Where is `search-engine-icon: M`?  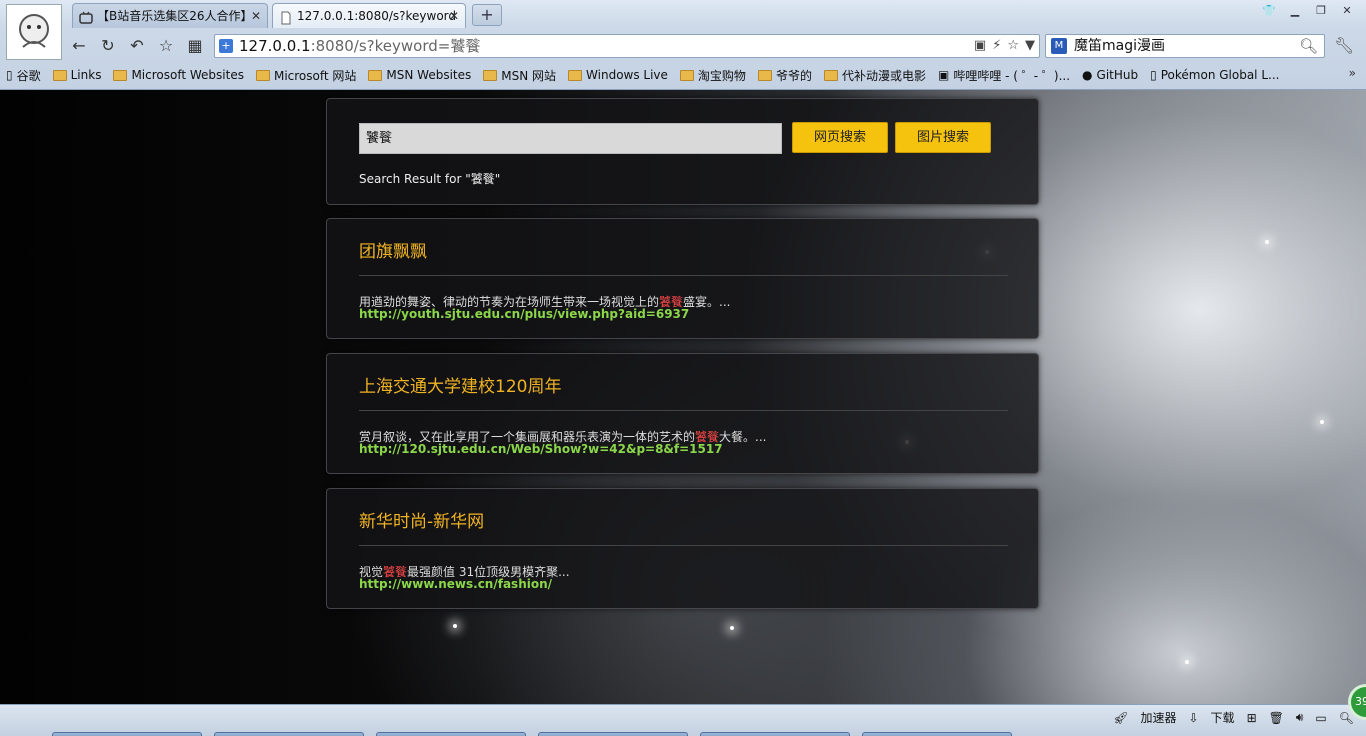
search-engine-icon: M is located at coordinates (1059, 46).